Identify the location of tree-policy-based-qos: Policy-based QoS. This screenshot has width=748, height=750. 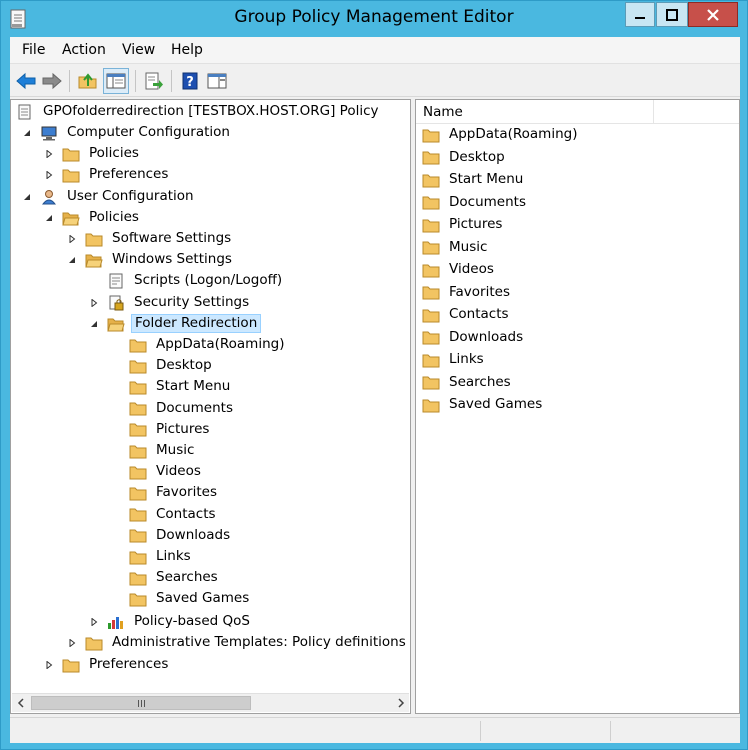
(171, 621).